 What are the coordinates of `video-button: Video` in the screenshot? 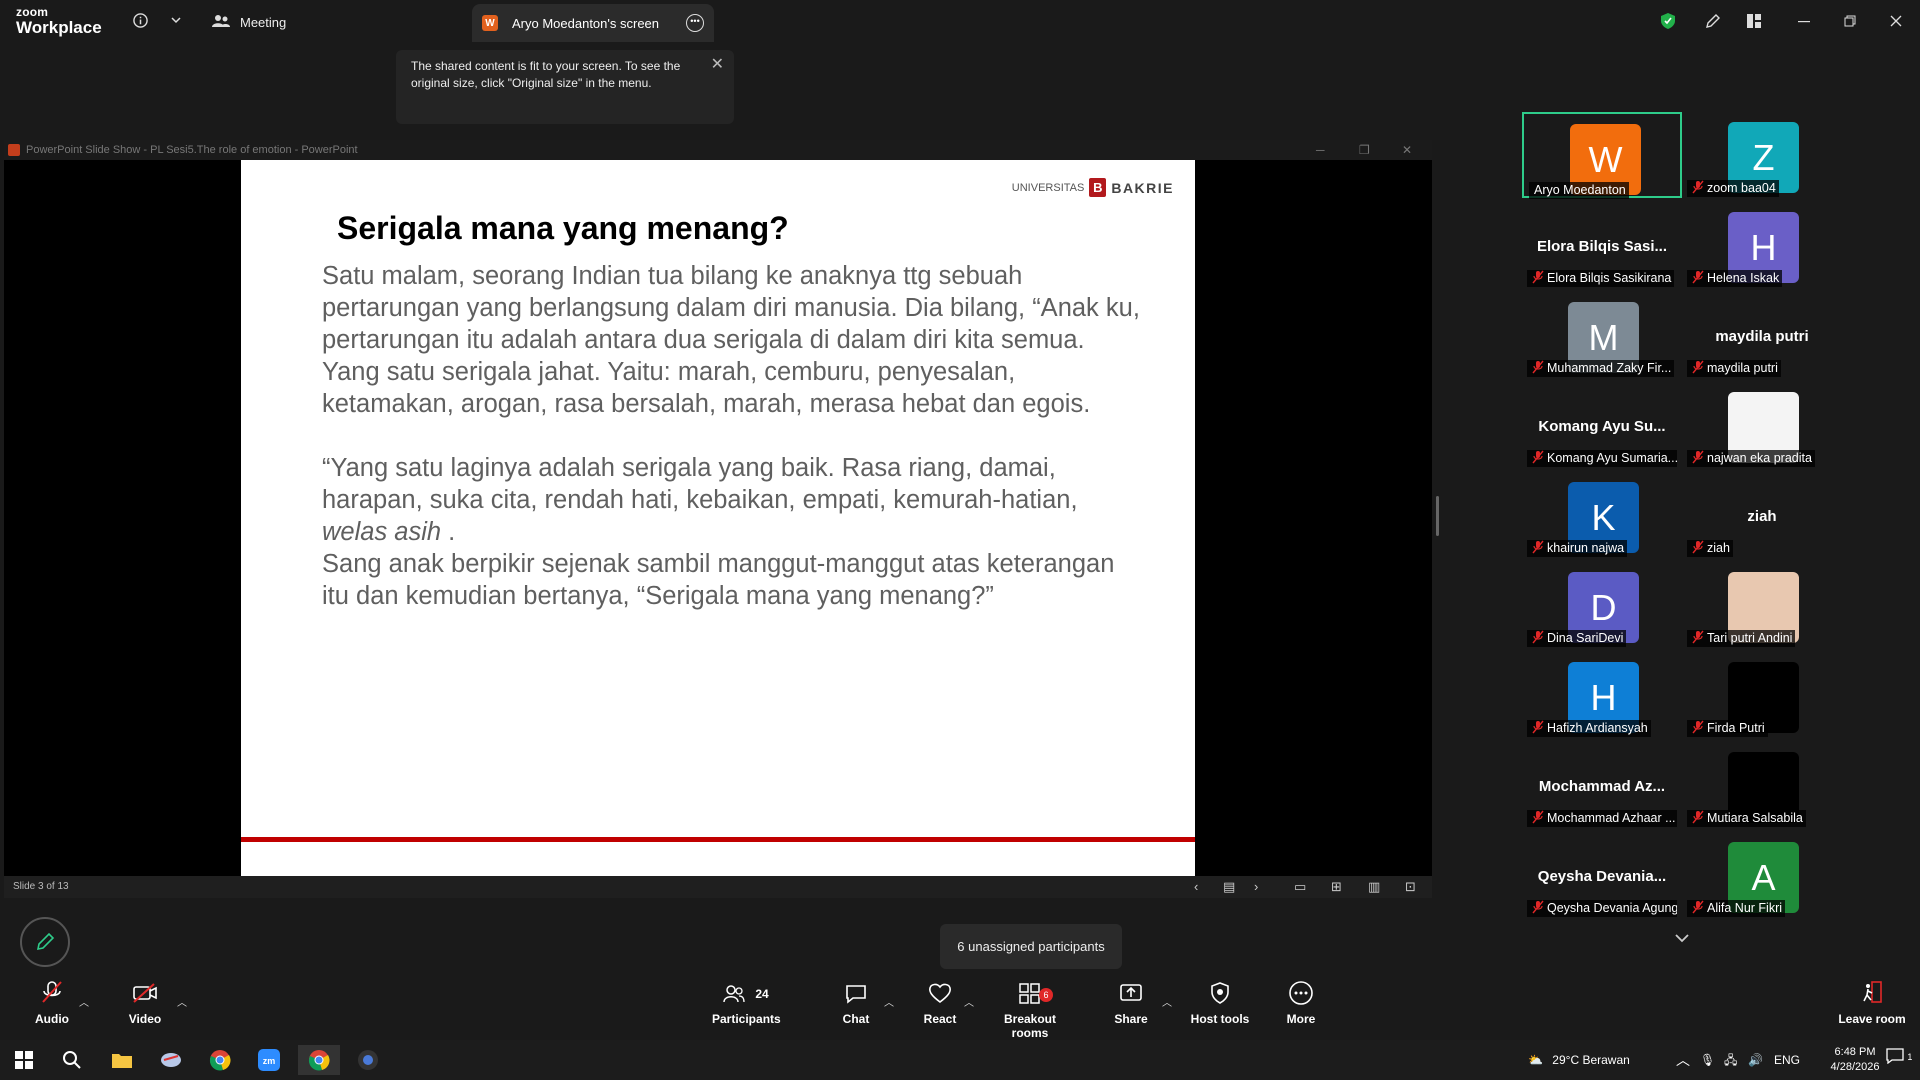 It's located at (145, 1010).